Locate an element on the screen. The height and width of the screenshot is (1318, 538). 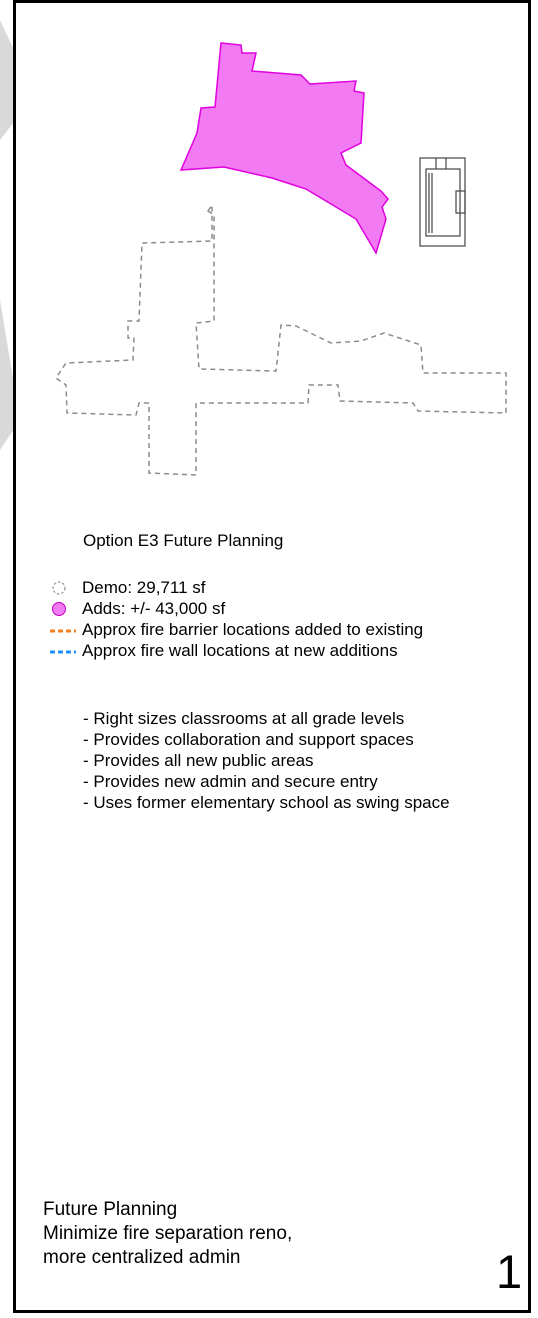
orange-dash-icon is located at coordinates (63, 631).